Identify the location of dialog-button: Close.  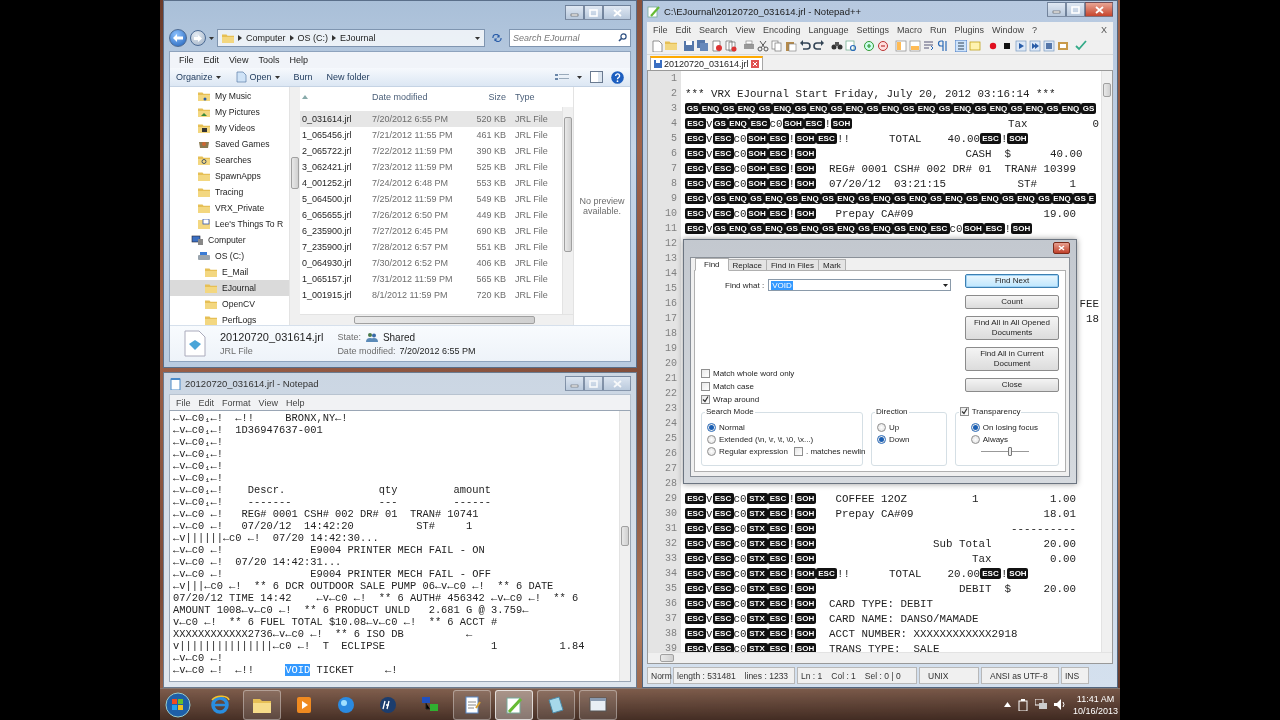
(1012, 385).